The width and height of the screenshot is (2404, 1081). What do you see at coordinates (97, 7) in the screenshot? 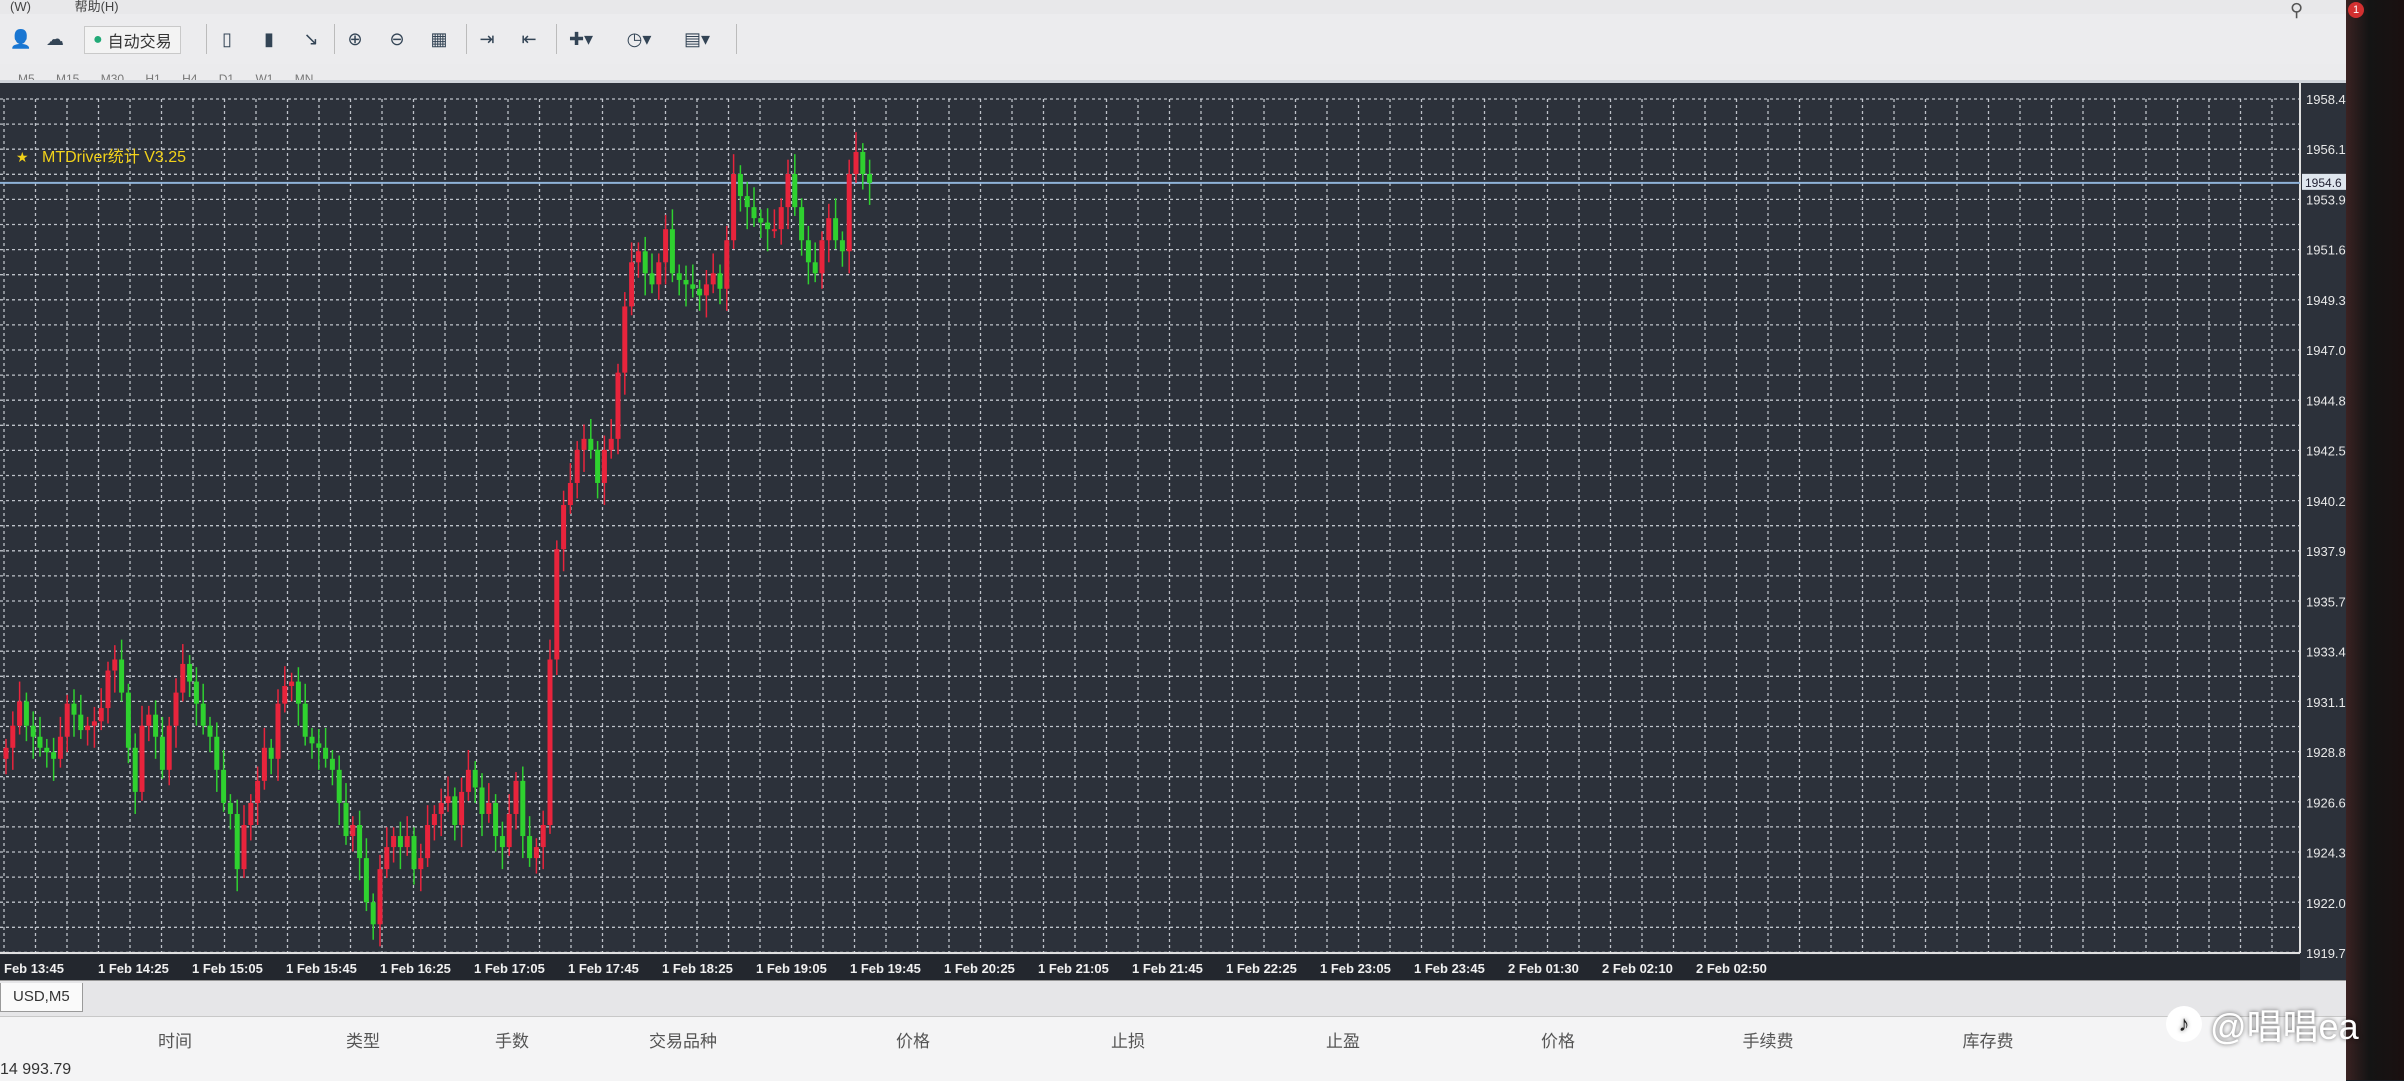
I see `menu-item-help: 帮助(H)` at bounding box center [97, 7].